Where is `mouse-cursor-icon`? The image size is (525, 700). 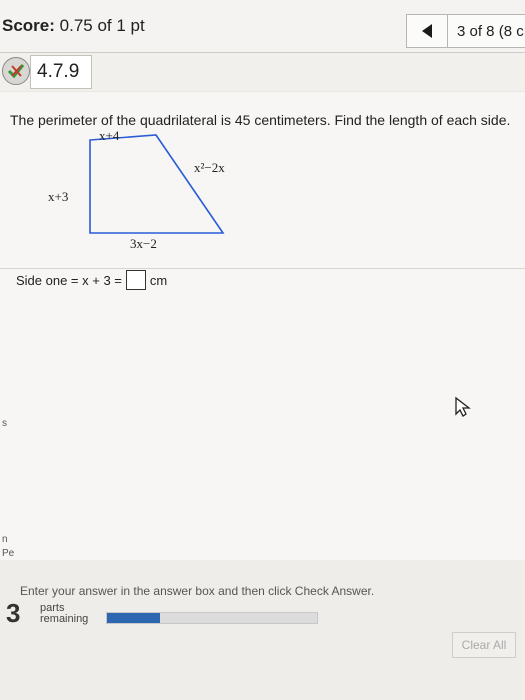
mouse-cursor-icon is located at coordinates (463, 406).